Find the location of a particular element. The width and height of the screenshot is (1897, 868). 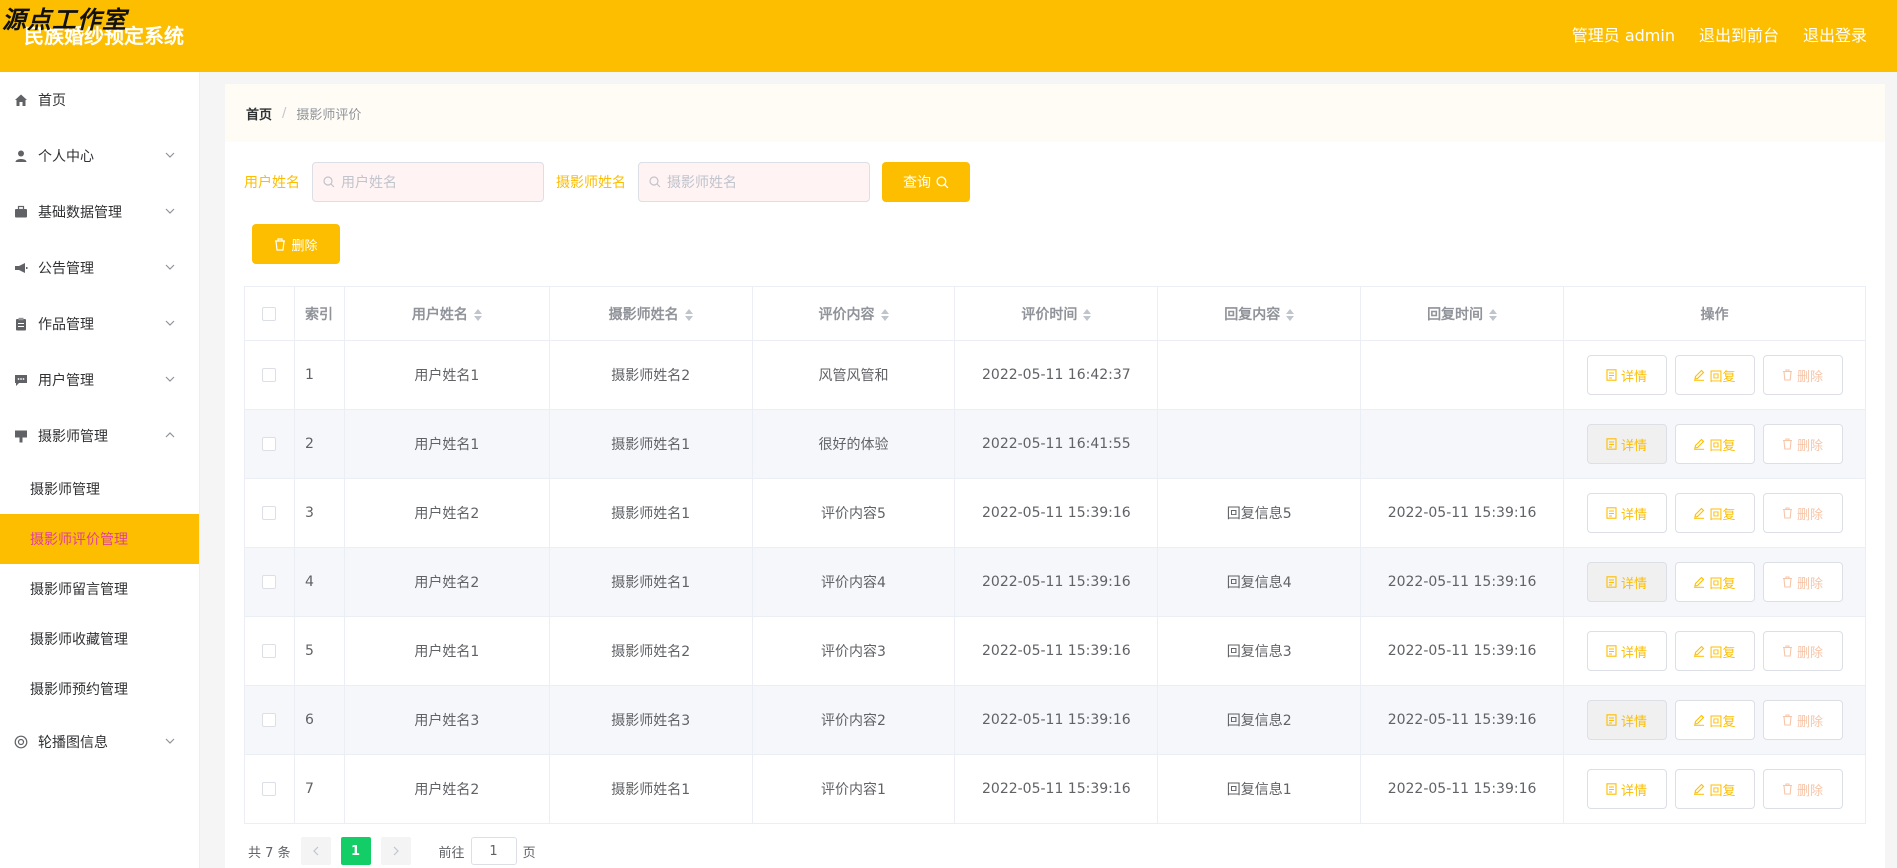

sidebar-item-personal: 个人中心 is located at coordinates (99, 156).